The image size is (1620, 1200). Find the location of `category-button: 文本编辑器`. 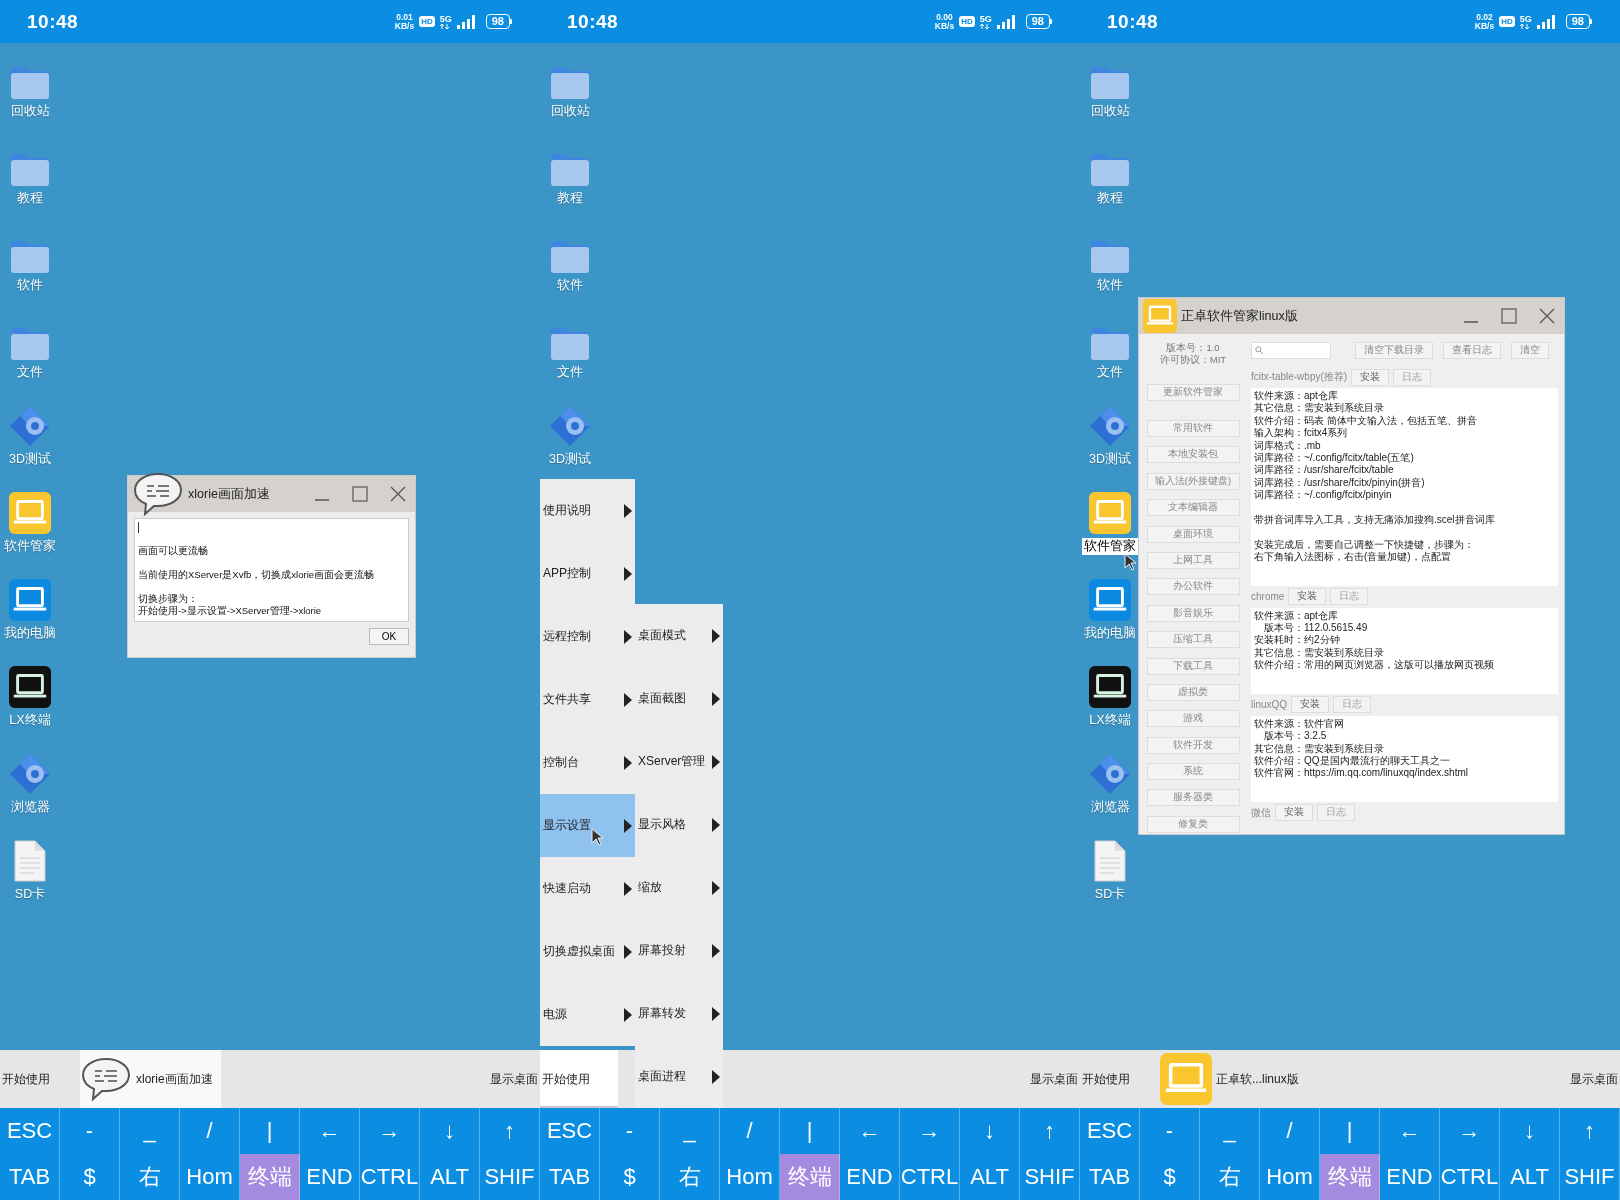

category-button: 文本编辑器 is located at coordinates (1193, 508).